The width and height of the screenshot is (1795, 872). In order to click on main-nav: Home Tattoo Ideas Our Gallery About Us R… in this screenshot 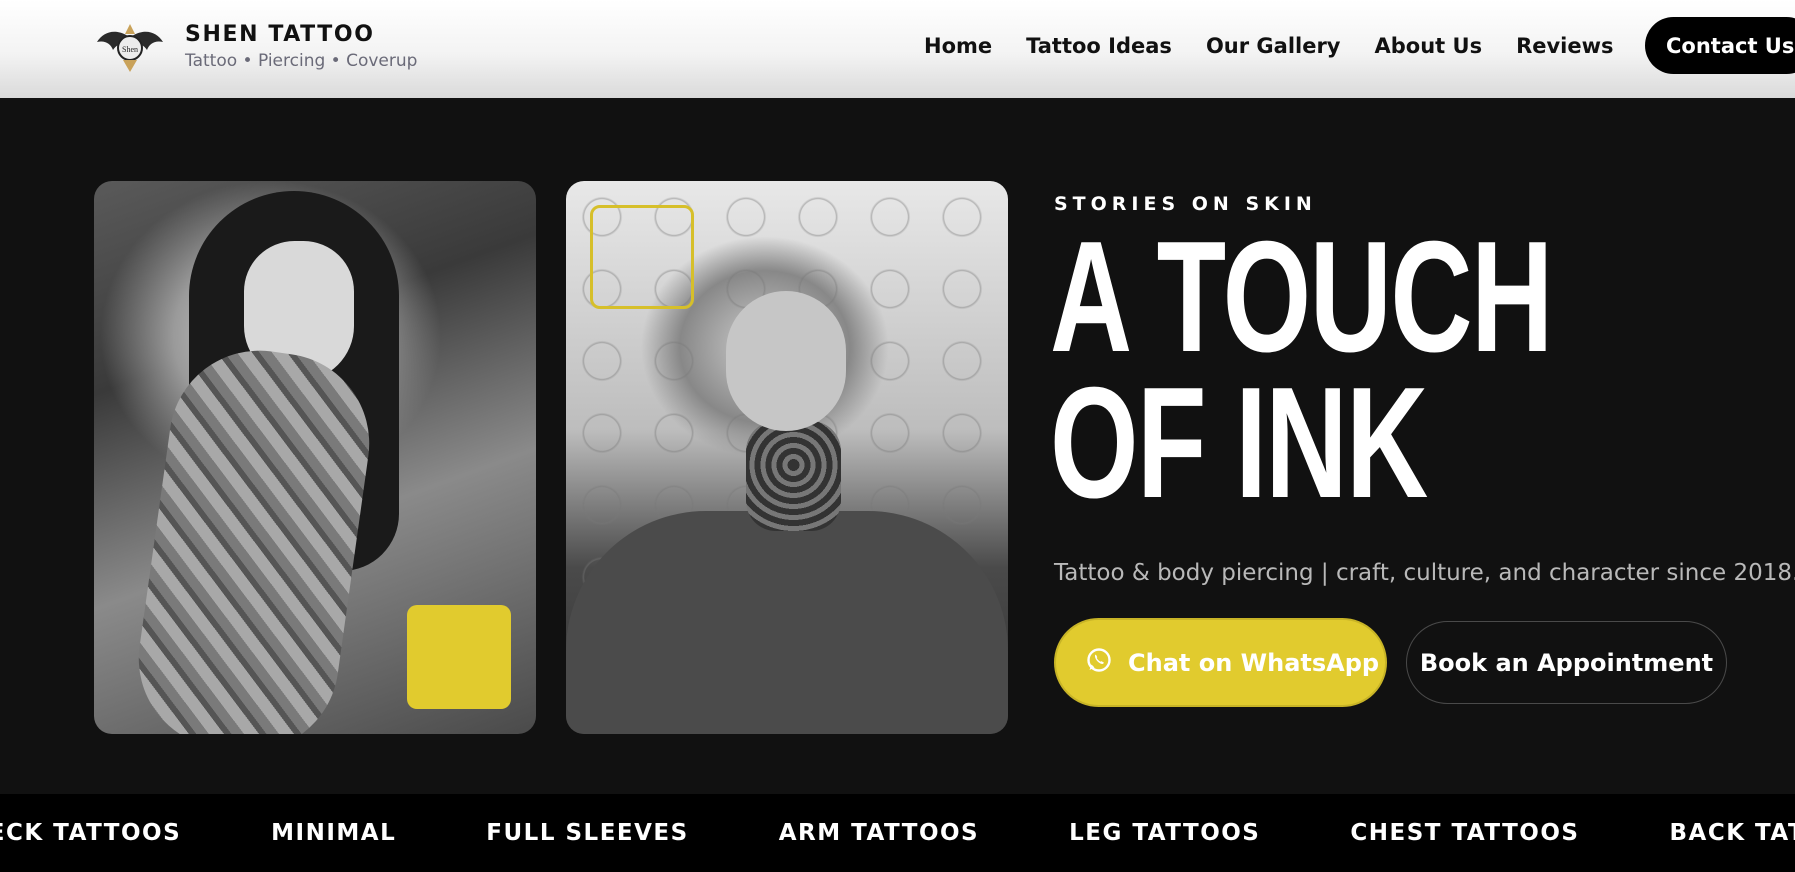, I will do `click(1286, 46)`.